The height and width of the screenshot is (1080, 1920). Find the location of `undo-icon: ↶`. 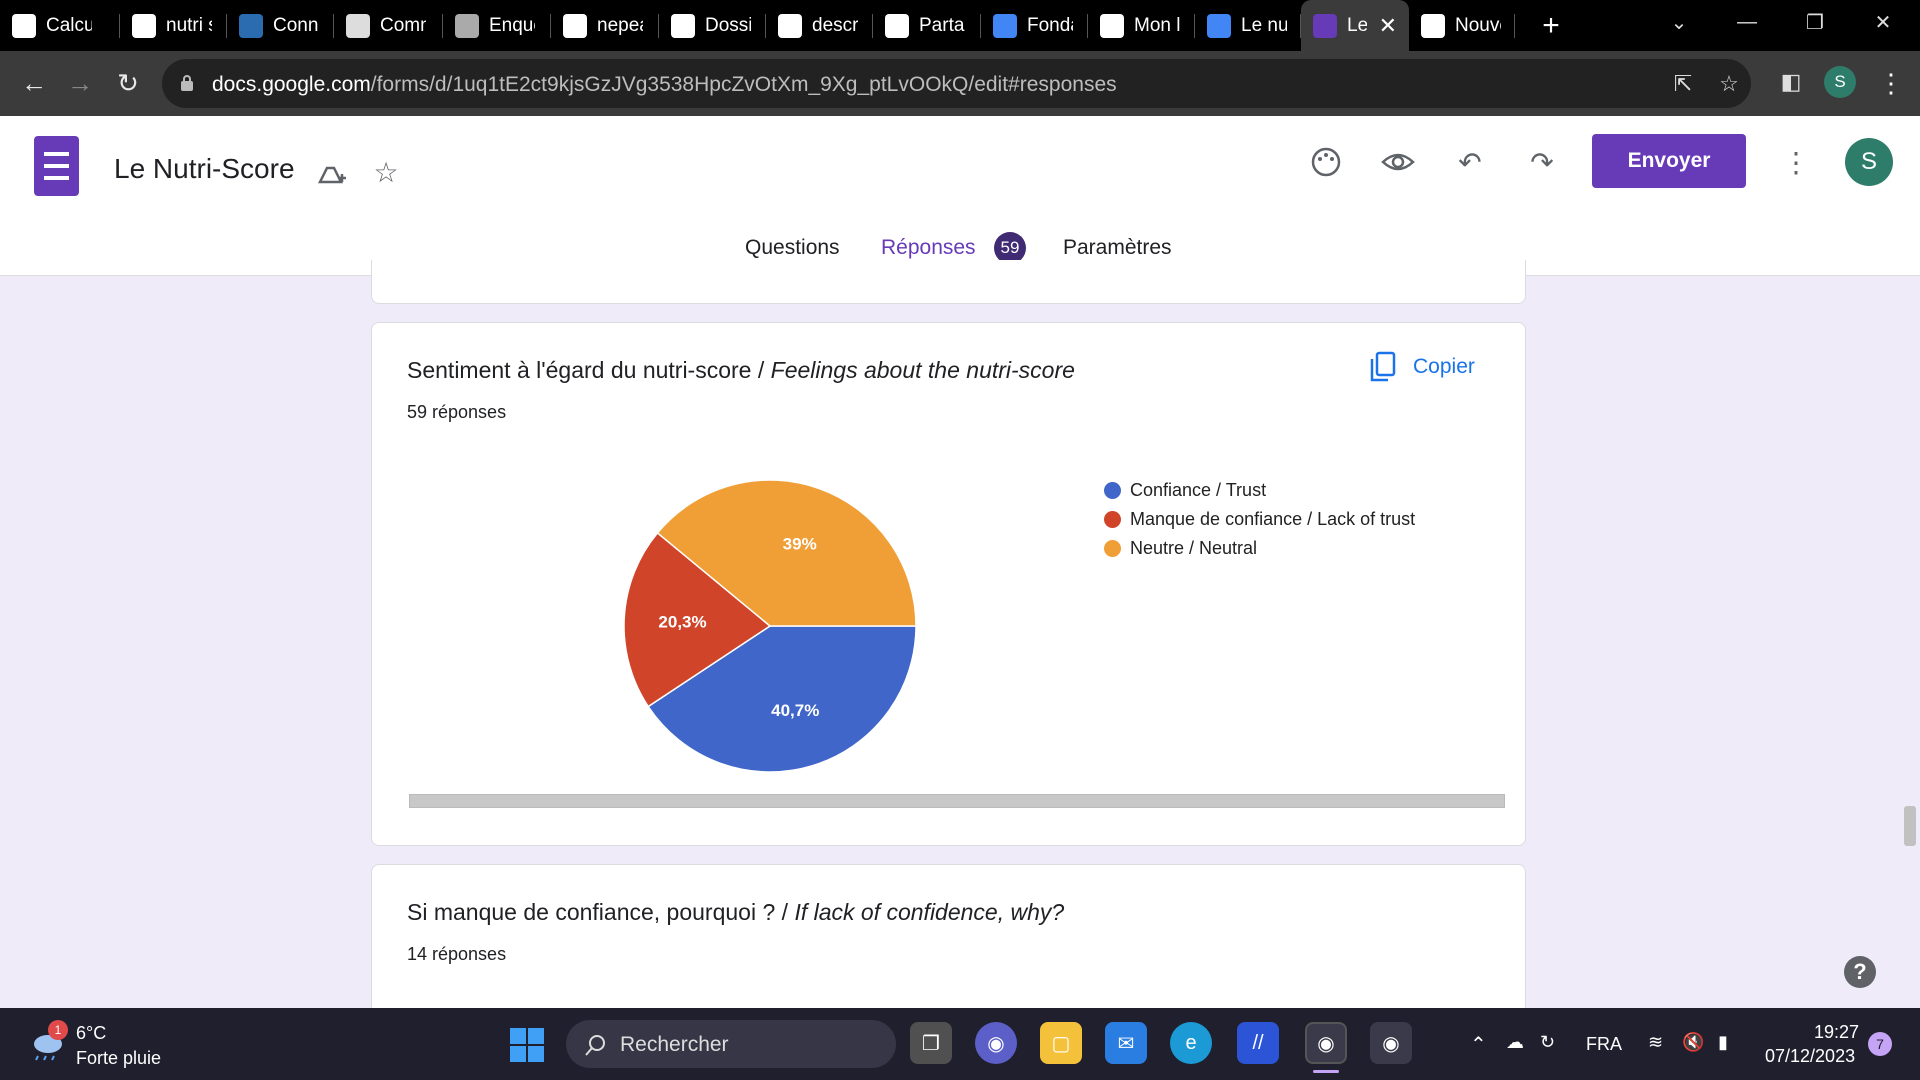

undo-icon: ↶ is located at coordinates (1470, 162).